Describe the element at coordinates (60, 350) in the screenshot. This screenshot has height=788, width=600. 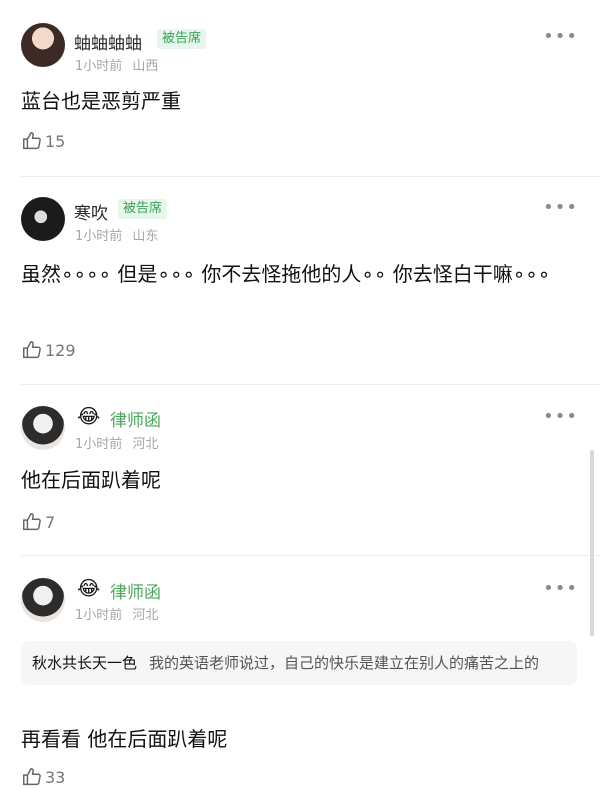
I see `like-count: 129` at that location.